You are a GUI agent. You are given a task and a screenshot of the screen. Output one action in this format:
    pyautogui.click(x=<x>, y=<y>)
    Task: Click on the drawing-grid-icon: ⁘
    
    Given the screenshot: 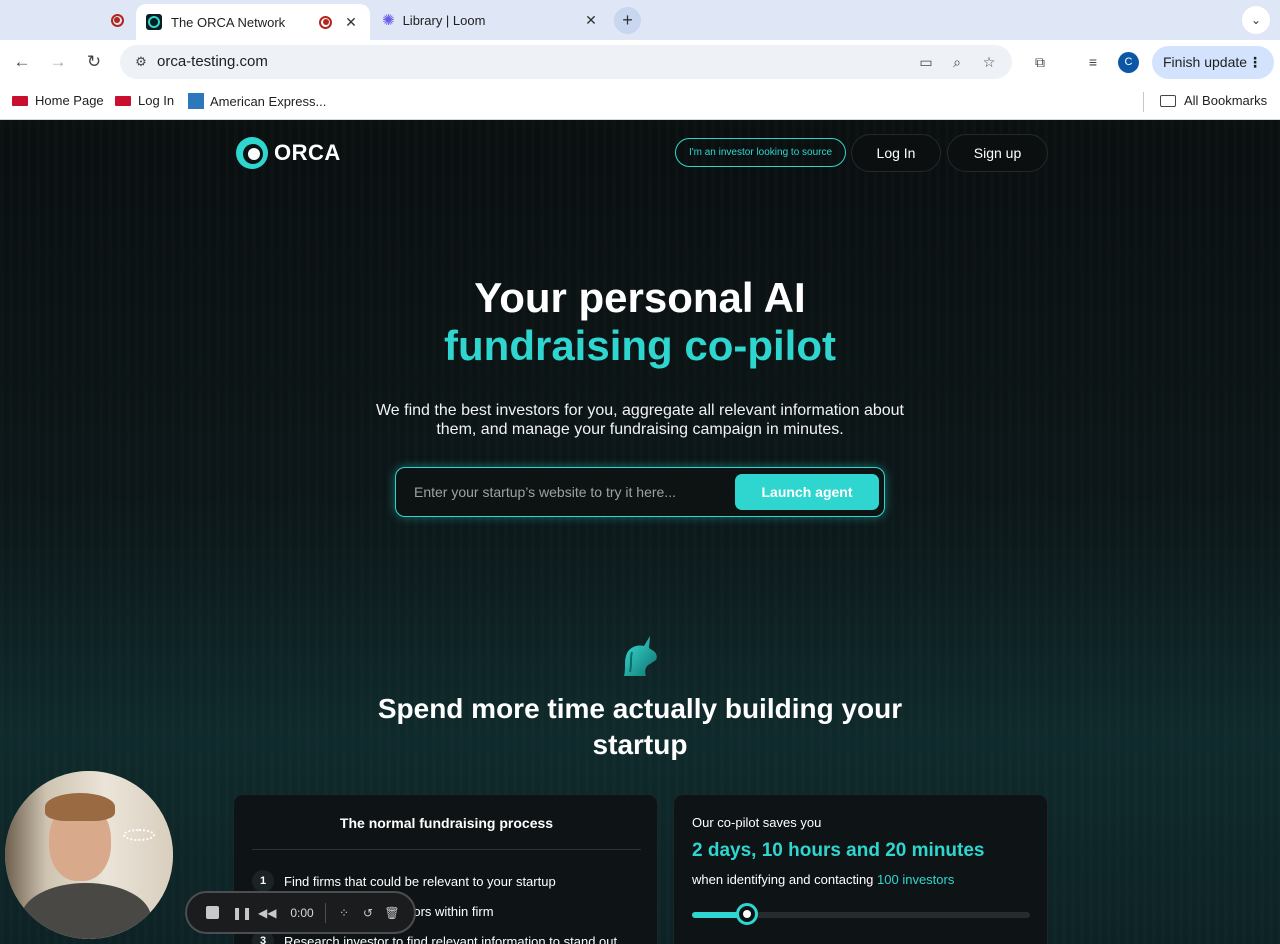 What is the action you would take?
    pyautogui.click(x=344, y=913)
    